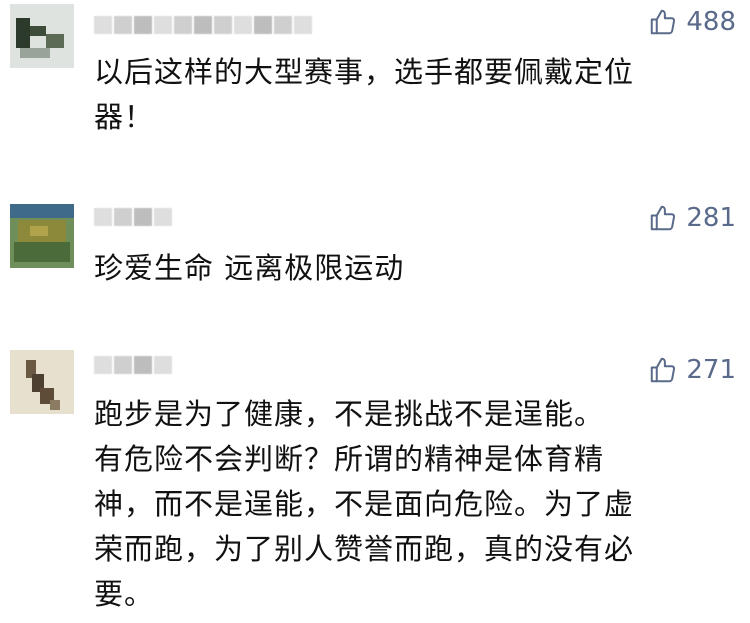  I want to click on like-count: 488, so click(711, 22).